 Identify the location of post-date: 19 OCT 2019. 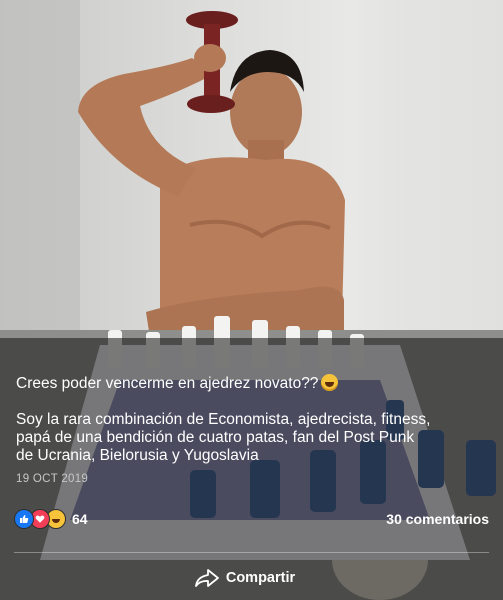
(52, 479).